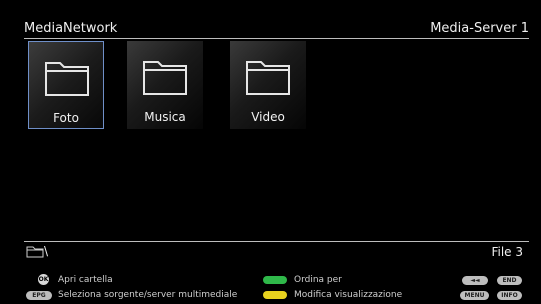 Image resolution: width=541 pixels, height=304 pixels. What do you see at coordinates (66, 118) in the screenshot?
I see `folder-label: Foto` at bounding box center [66, 118].